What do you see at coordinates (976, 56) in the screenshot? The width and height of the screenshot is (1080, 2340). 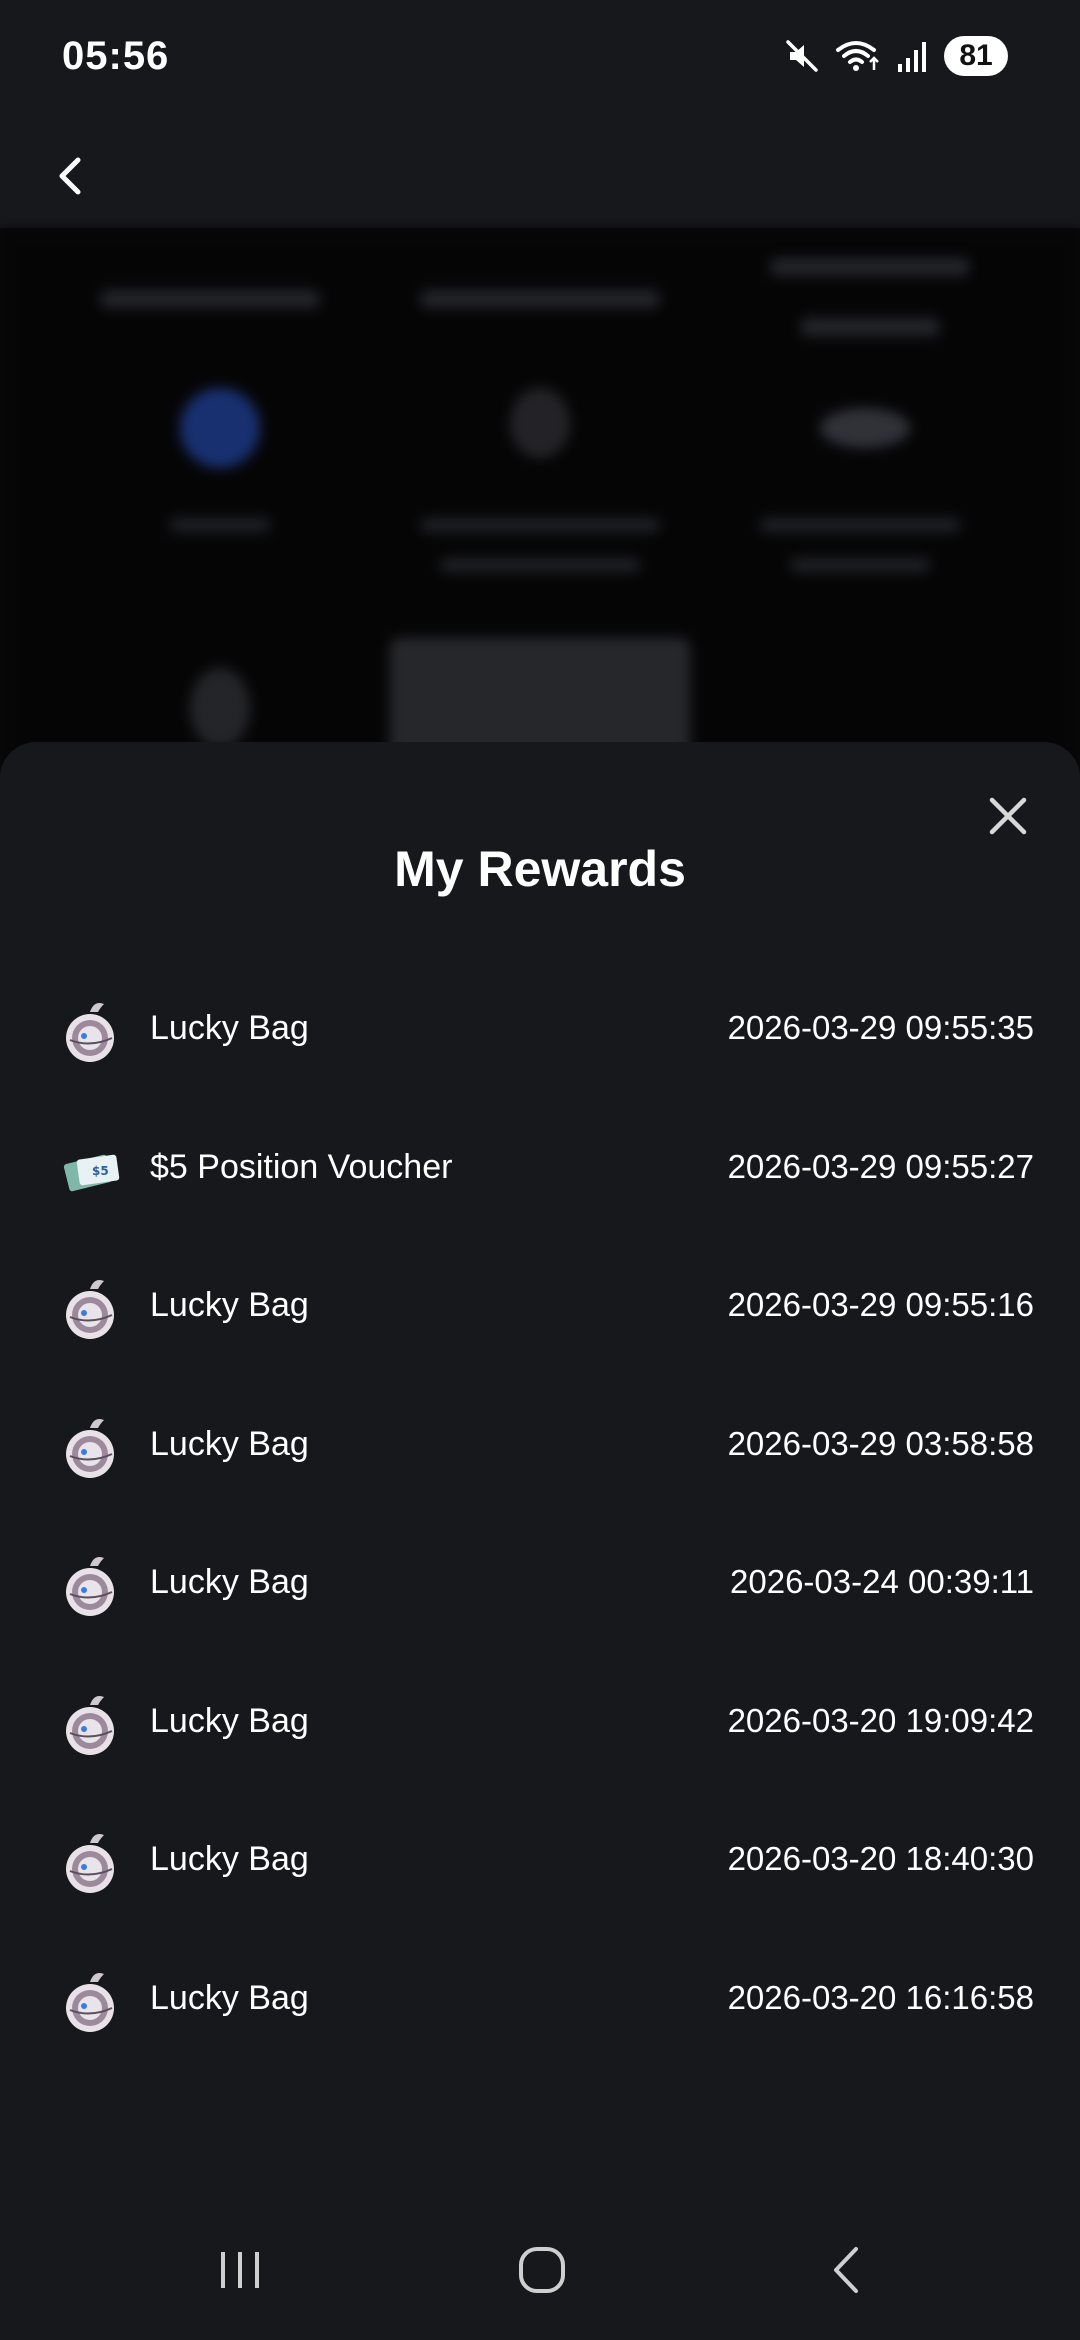 I see `battery-indicator: 81` at bounding box center [976, 56].